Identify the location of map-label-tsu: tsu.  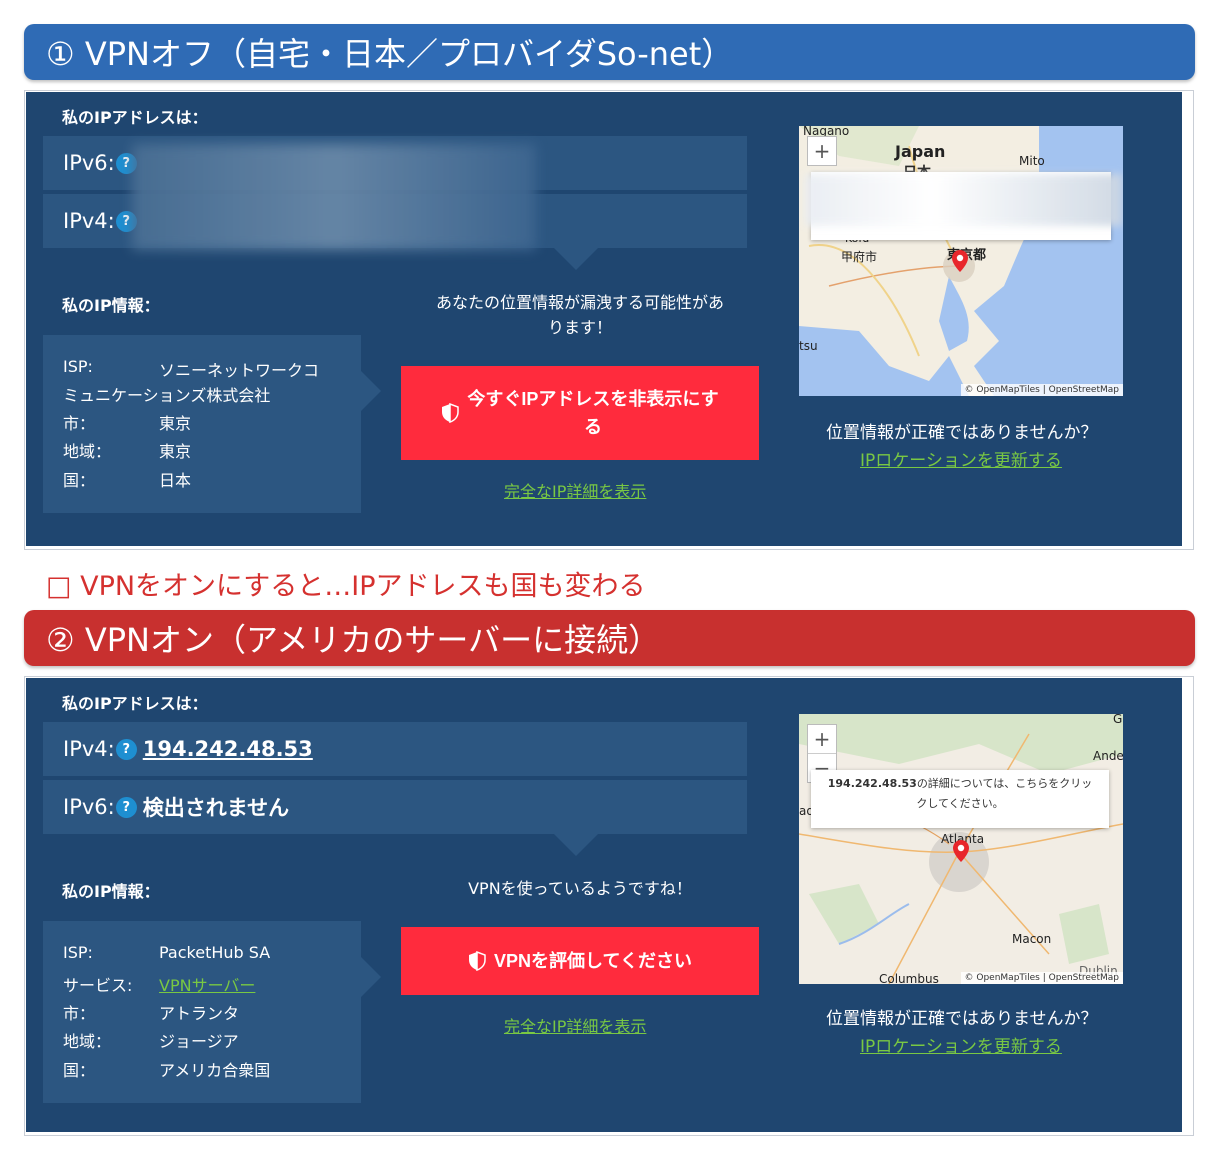
(808, 346).